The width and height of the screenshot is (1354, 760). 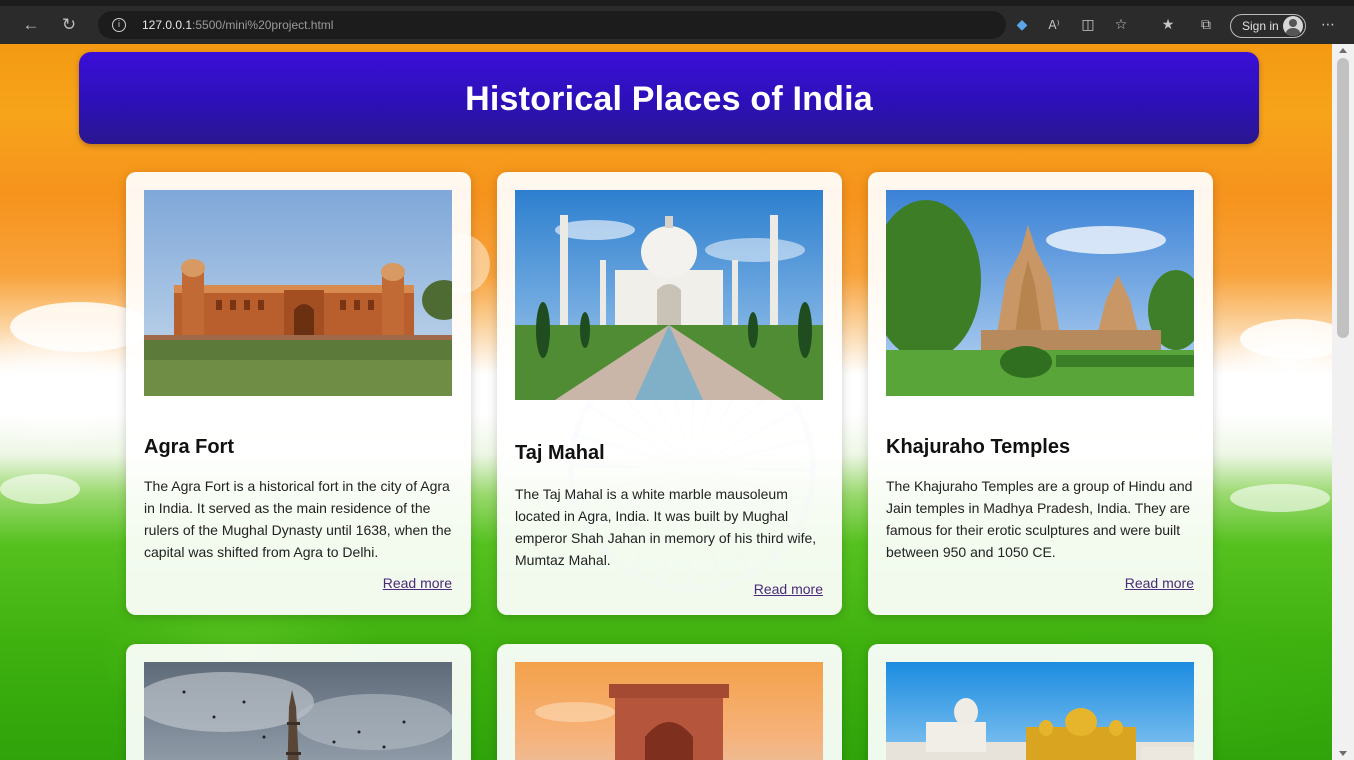 What do you see at coordinates (1054, 25) in the screenshot?
I see `read-aloud-icon: A⁾` at bounding box center [1054, 25].